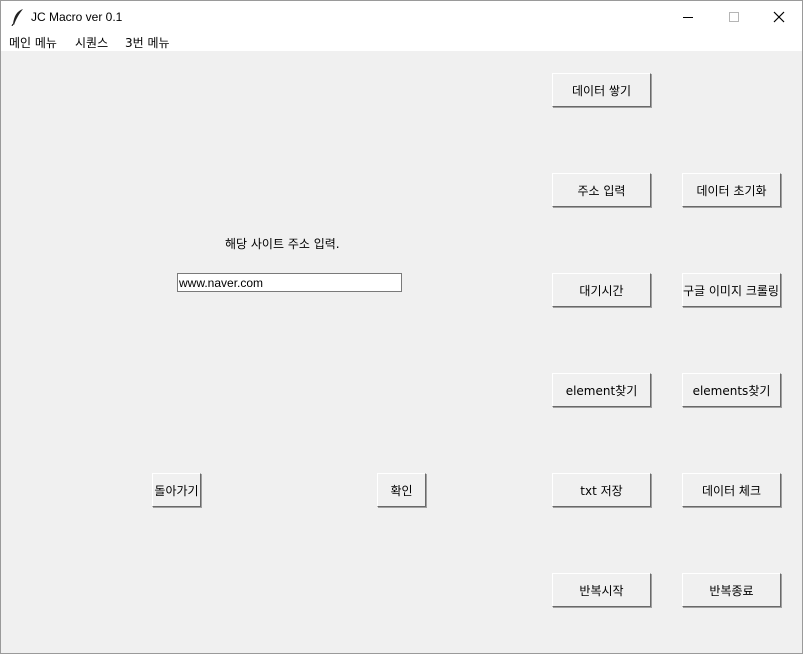 The image size is (803, 654). What do you see at coordinates (601, 390) in the screenshot?
I see `find-element-button: element찾기` at bounding box center [601, 390].